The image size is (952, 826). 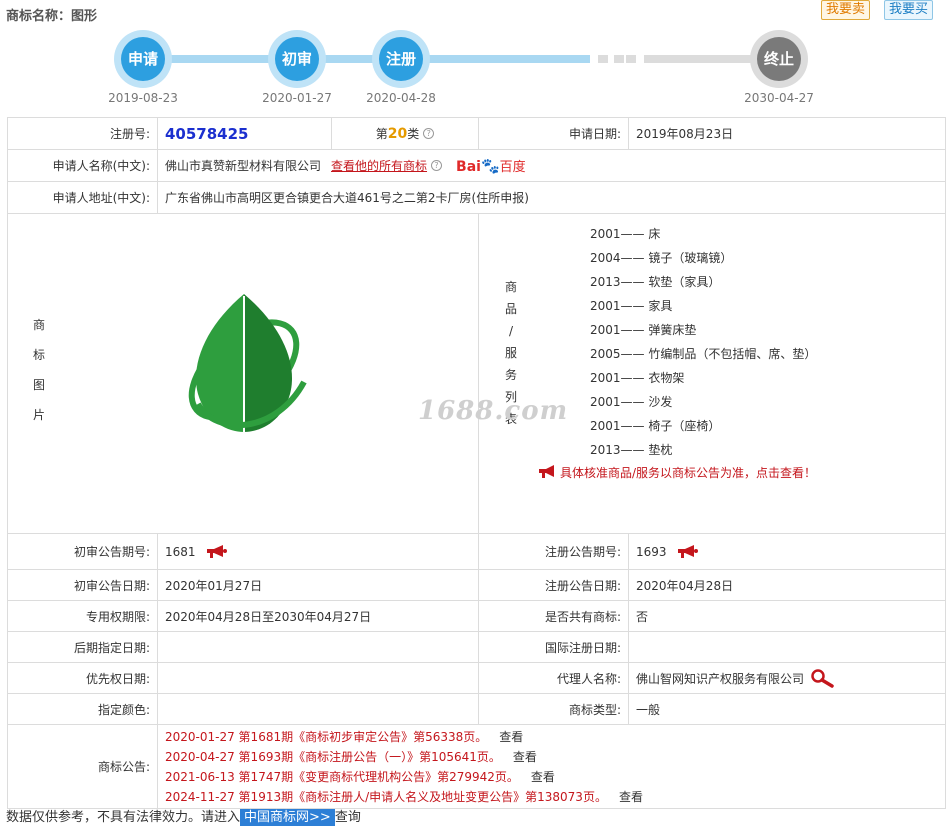 What do you see at coordinates (468, 167) in the screenshot?
I see `baidu-logo-text: Bai` at bounding box center [468, 167].